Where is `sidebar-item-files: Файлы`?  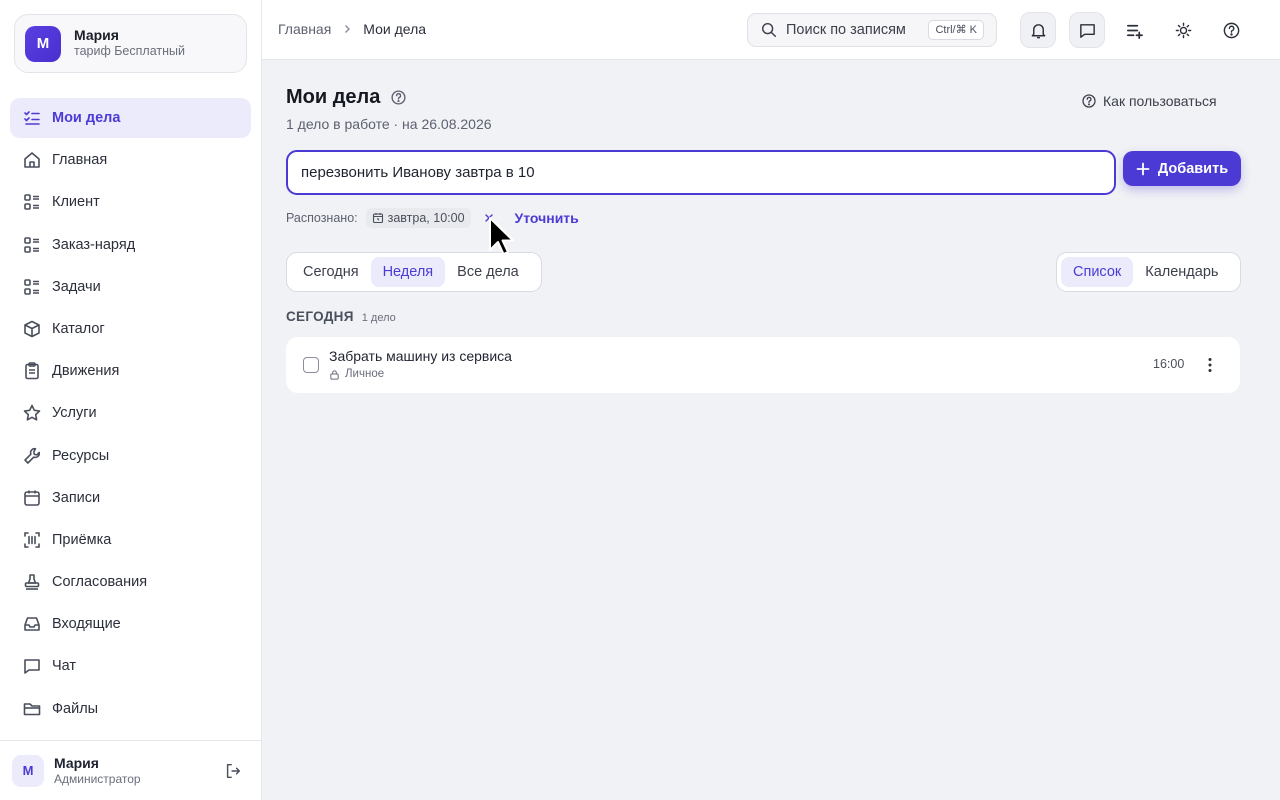 sidebar-item-files: Файлы is located at coordinates (130, 709).